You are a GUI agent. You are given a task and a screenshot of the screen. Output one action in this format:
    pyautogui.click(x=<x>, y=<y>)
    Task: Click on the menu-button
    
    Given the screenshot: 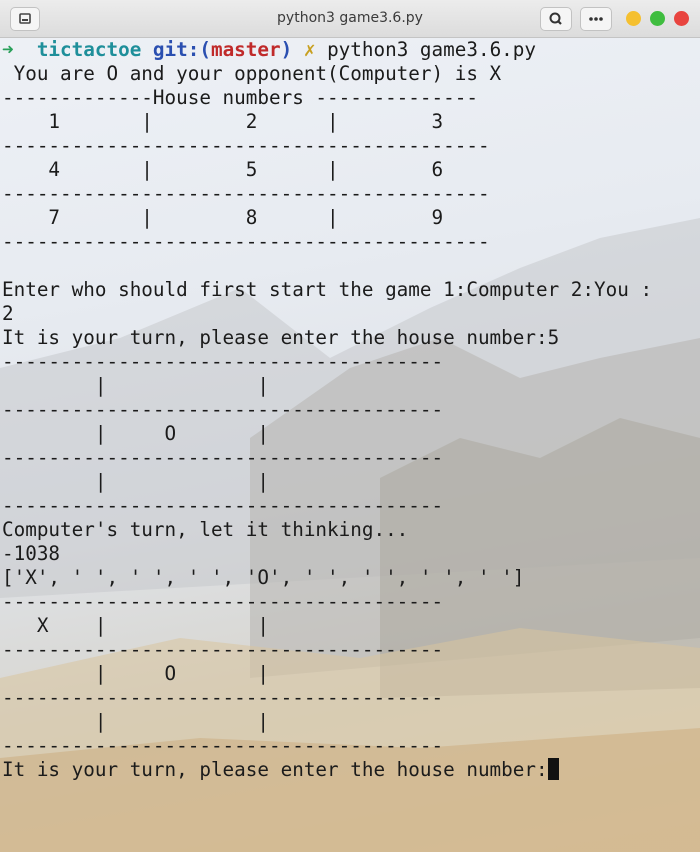 What is the action you would take?
    pyautogui.click(x=596, y=19)
    